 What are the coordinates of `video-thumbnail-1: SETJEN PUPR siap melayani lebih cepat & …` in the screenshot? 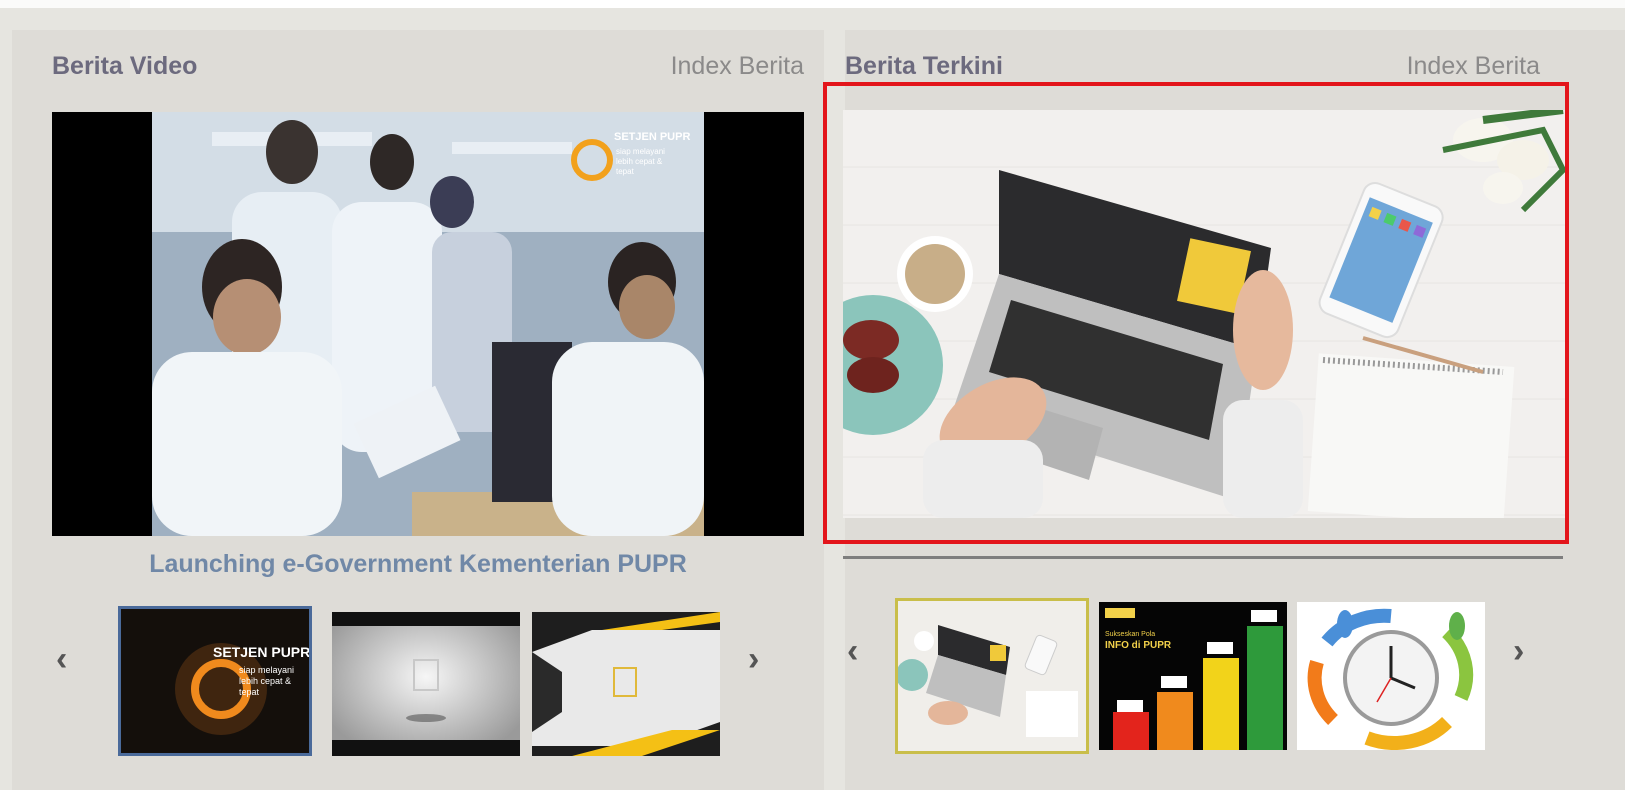 It's located at (215, 681).